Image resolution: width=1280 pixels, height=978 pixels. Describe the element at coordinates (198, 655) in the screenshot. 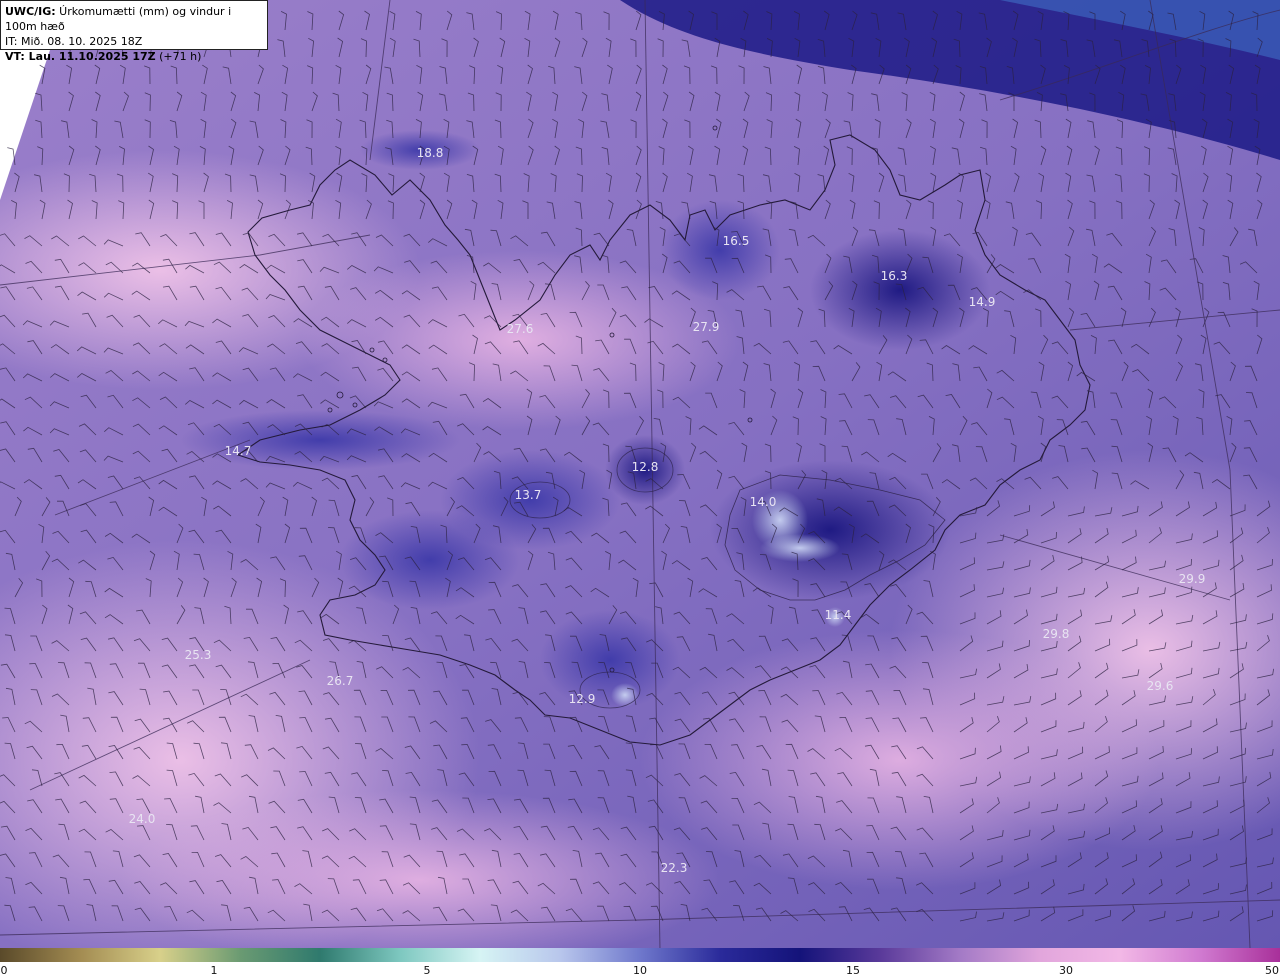

I see `precip-value-label: 25.3` at that location.